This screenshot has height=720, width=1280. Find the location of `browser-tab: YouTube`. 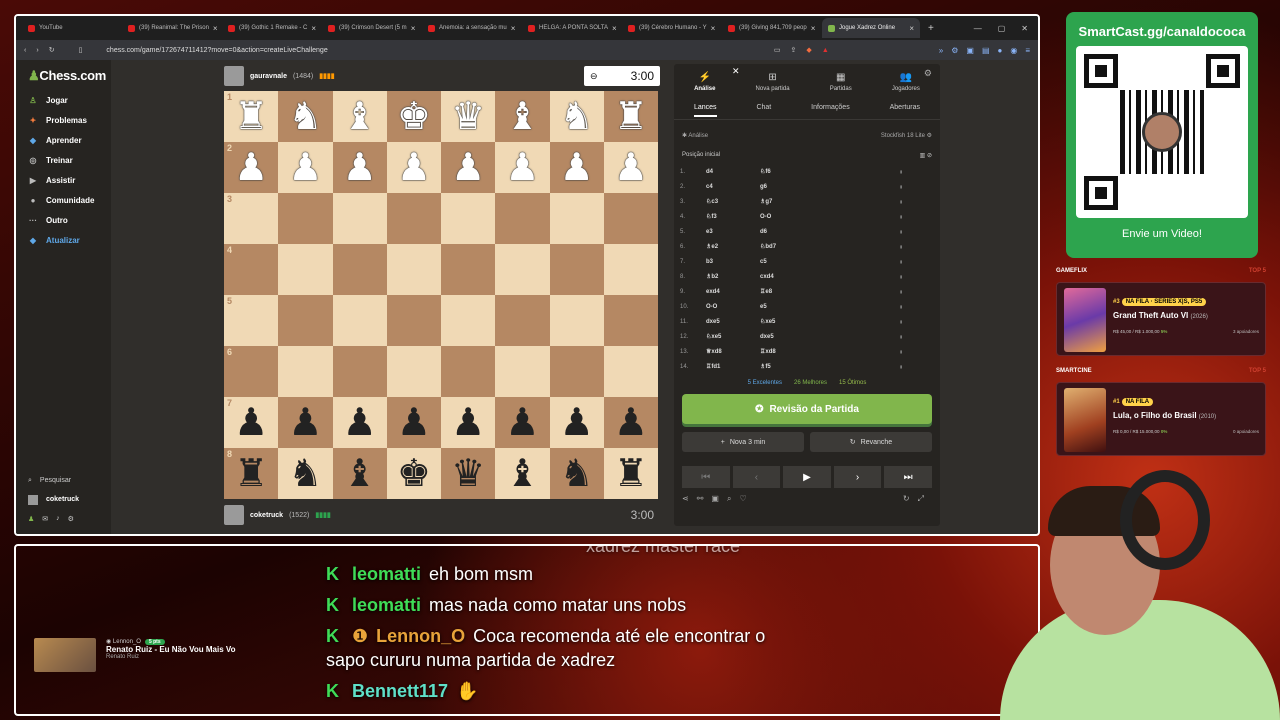

browser-tab: YouTube is located at coordinates (71, 28).